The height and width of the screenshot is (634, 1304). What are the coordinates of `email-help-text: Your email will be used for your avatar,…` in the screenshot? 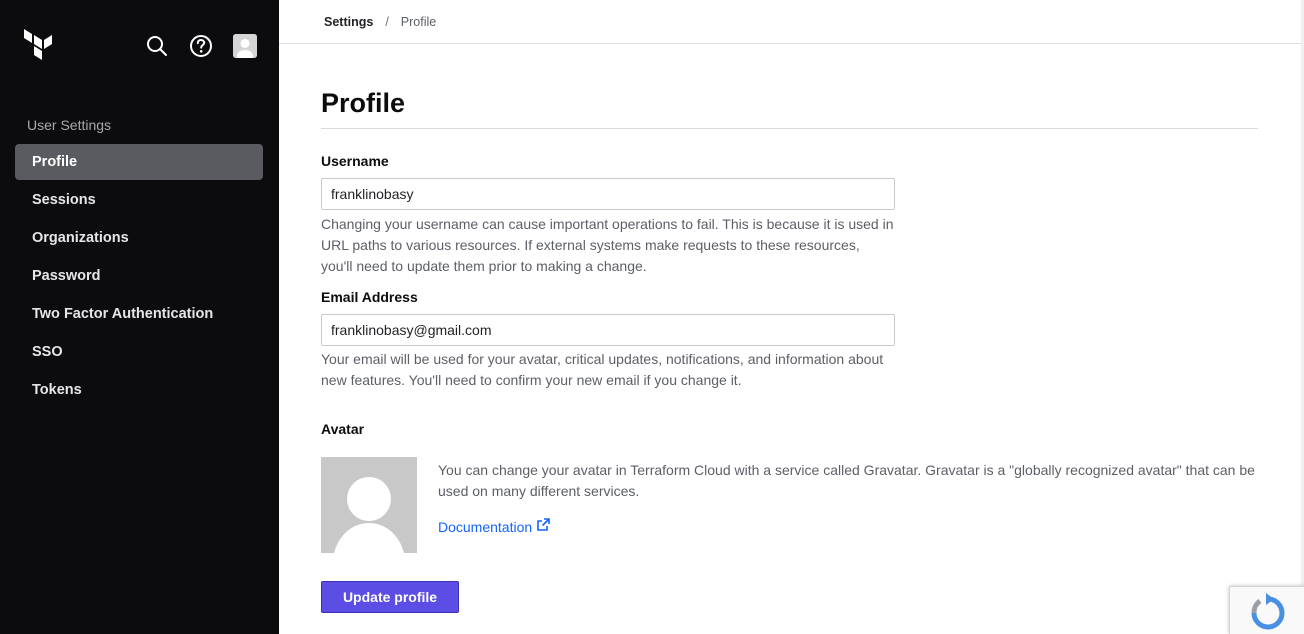 It's located at (602, 369).